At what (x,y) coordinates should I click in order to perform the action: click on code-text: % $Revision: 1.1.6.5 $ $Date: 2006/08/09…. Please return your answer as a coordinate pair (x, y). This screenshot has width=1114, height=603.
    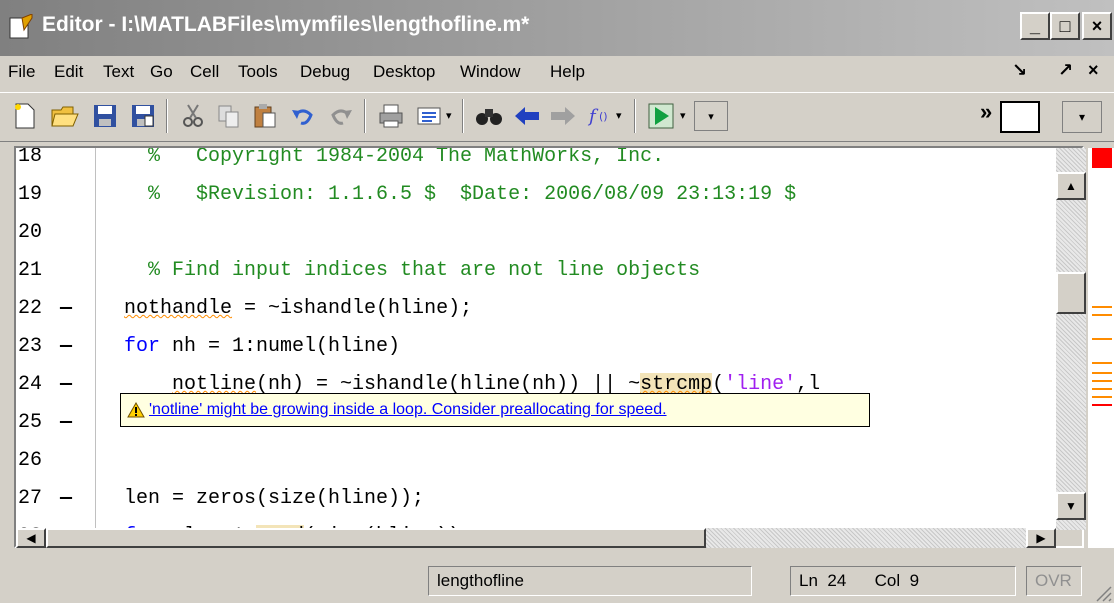
    Looking at the image, I should click on (460, 194).